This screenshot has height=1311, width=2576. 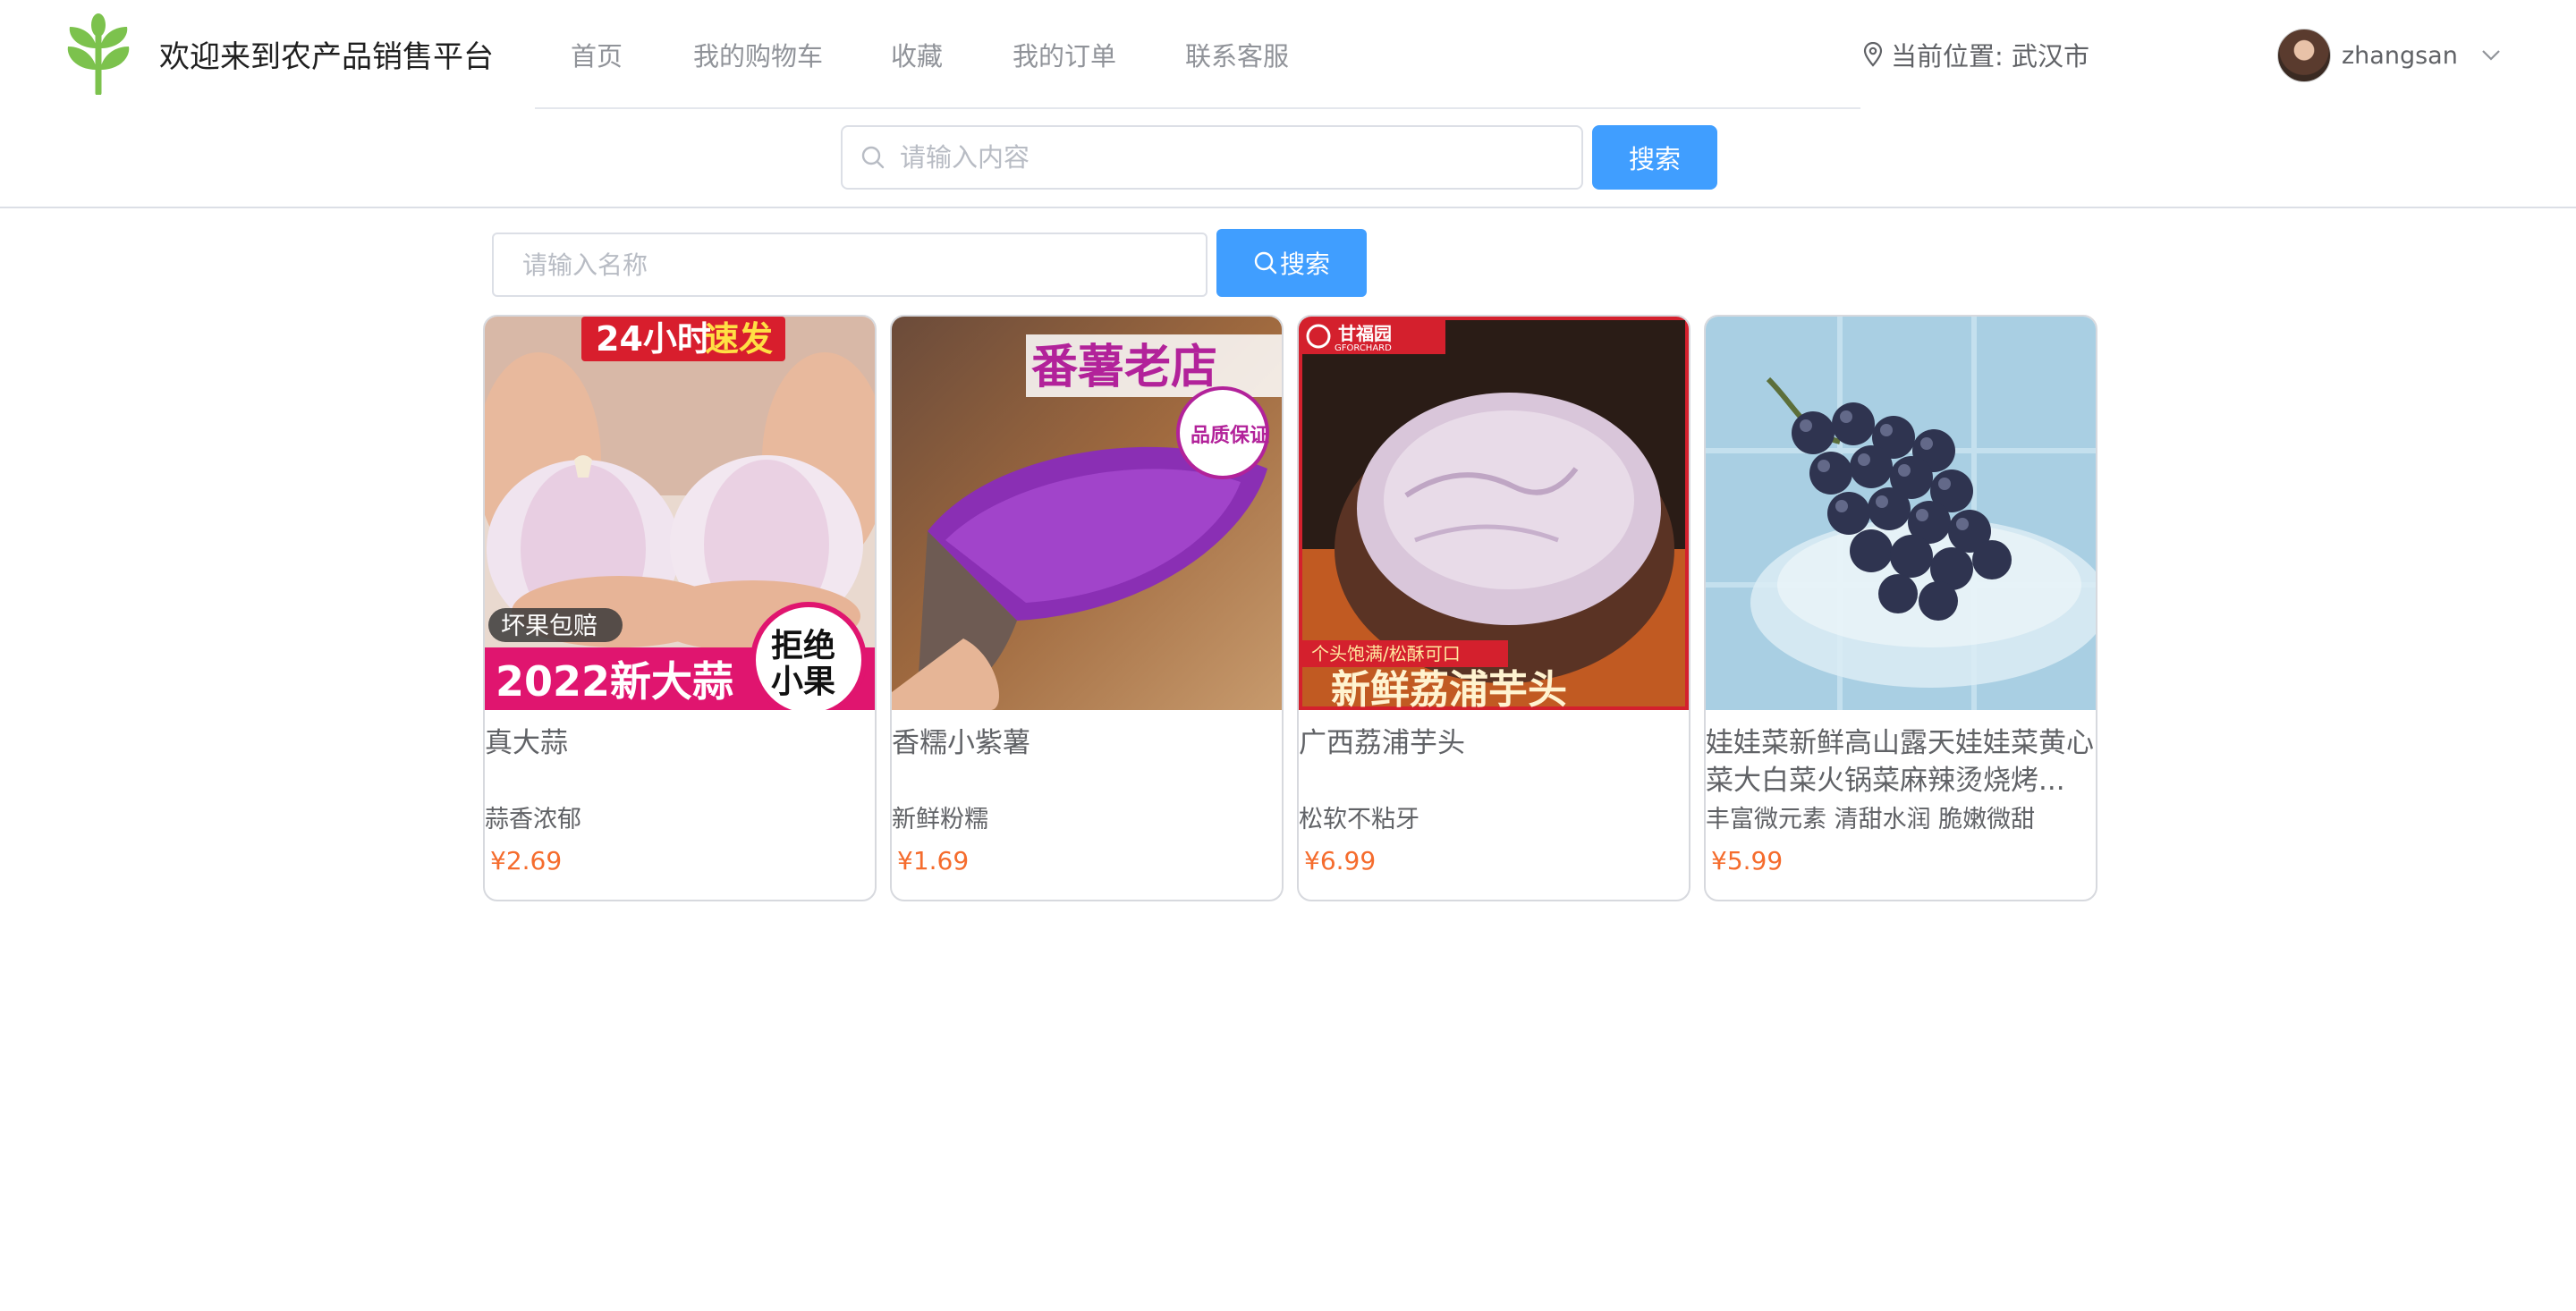 I want to click on product-description: 松软不粘牙, so click(x=1359, y=819).